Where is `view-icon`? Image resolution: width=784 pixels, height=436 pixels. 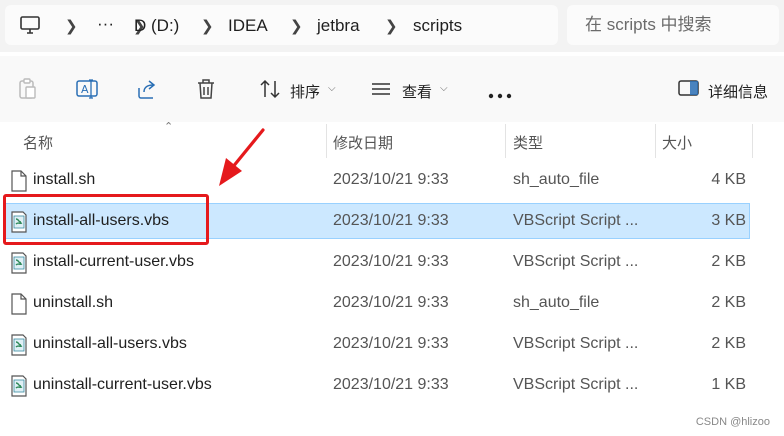
view-icon is located at coordinates (381, 91).